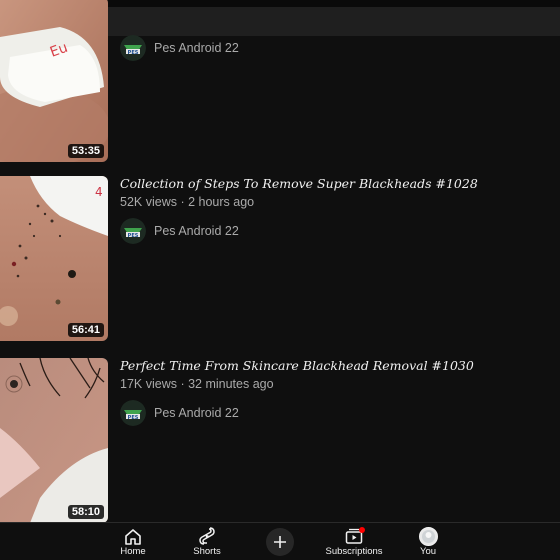 This screenshot has height=560, width=560. Describe the element at coordinates (207, 551) in the screenshot. I see `nav-shorts-label: Shorts` at that location.